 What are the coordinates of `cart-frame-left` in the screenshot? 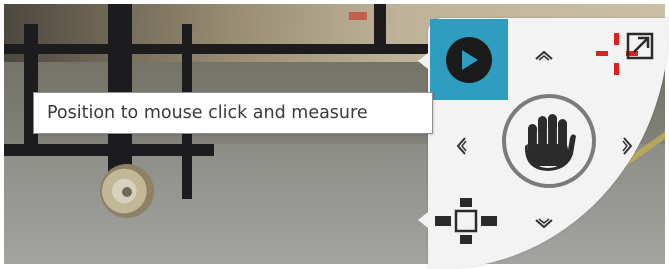 It's located at (31, 89).